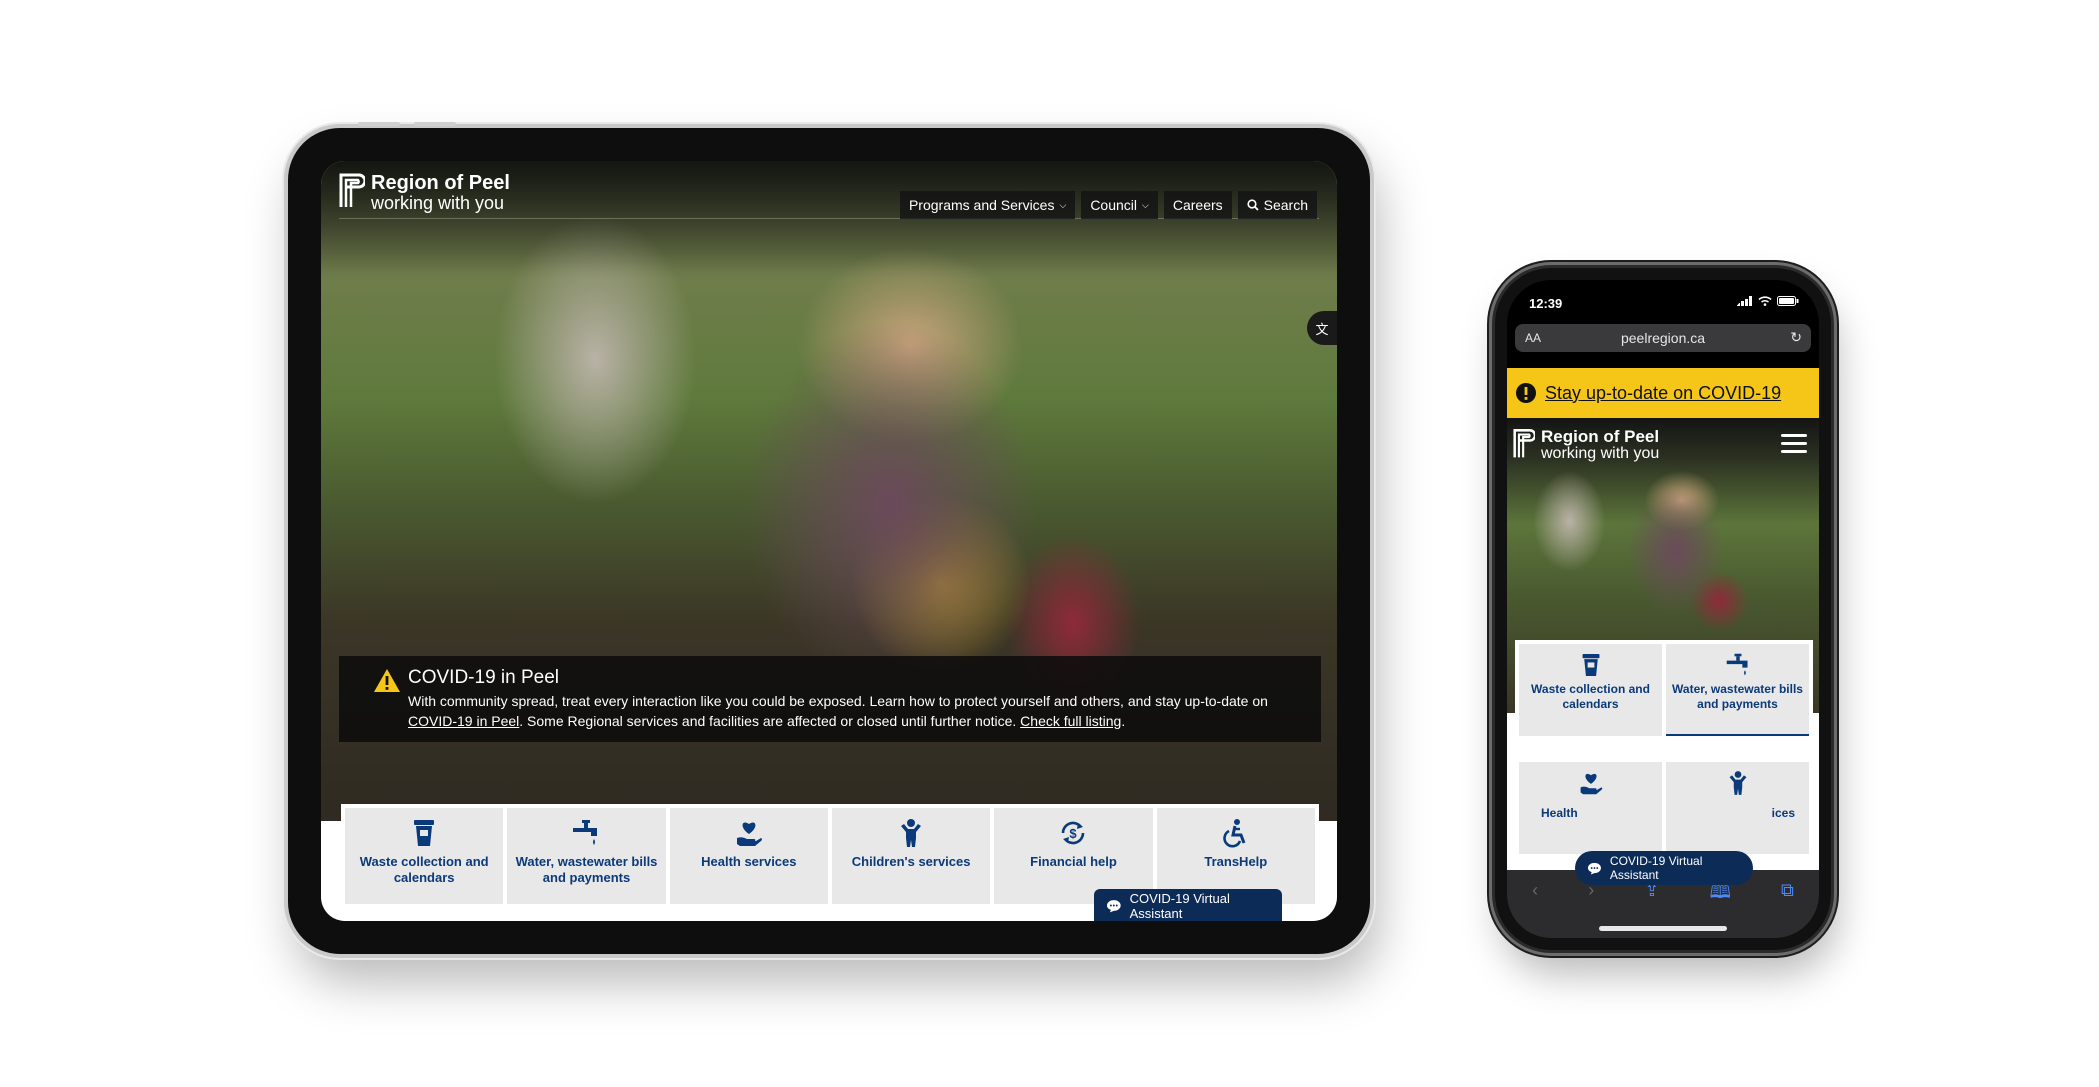 The image size is (2099, 1087). I want to click on nav-careers: Careers, so click(1197, 205).